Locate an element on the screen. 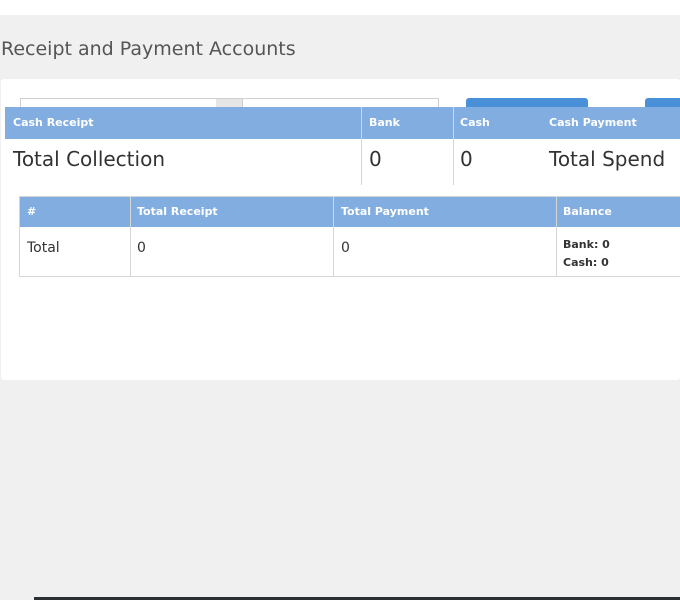  top-bar is located at coordinates (340, 7).